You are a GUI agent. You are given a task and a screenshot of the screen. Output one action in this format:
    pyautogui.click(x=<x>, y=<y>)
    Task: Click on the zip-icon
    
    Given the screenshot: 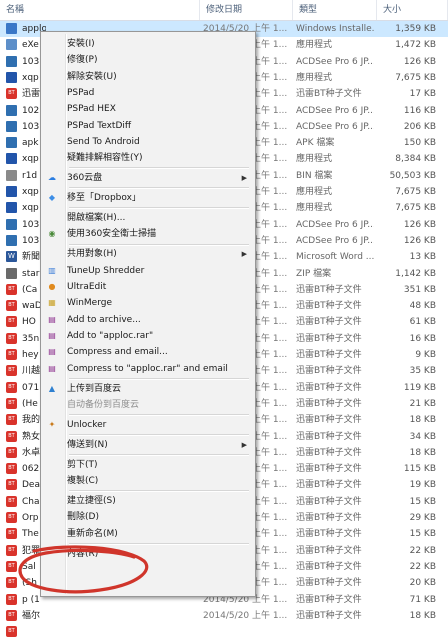 What is the action you would take?
    pyautogui.click(x=11, y=273)
    